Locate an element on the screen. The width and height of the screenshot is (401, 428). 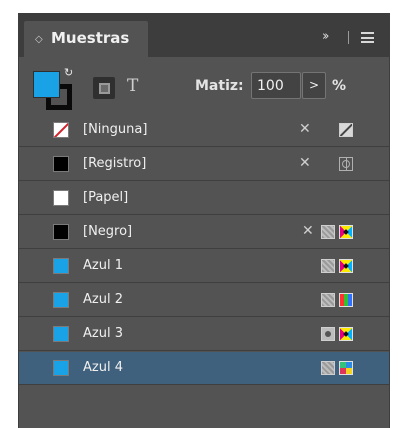
swatch-row: Azul 4 is located at coordinates (204, 368).